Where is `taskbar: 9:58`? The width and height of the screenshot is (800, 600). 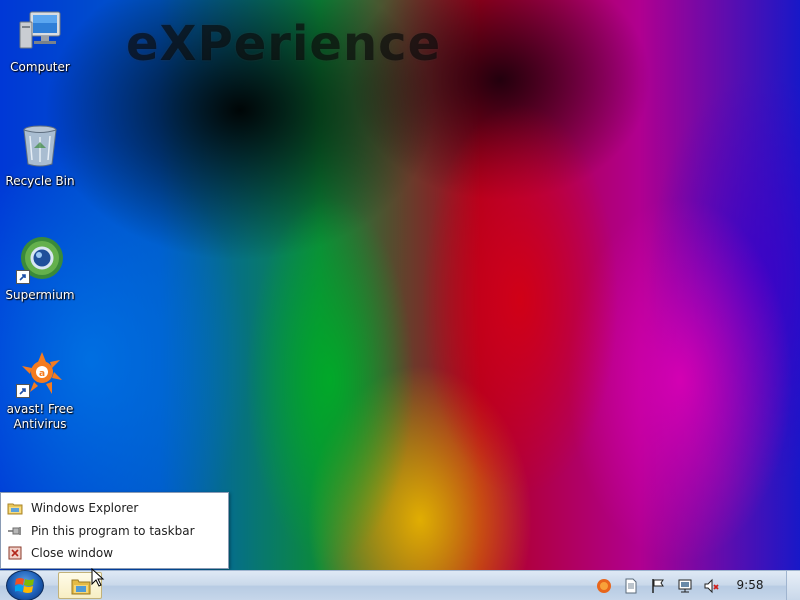
taskbar: 9:58 is located at coordinates (400, 585).